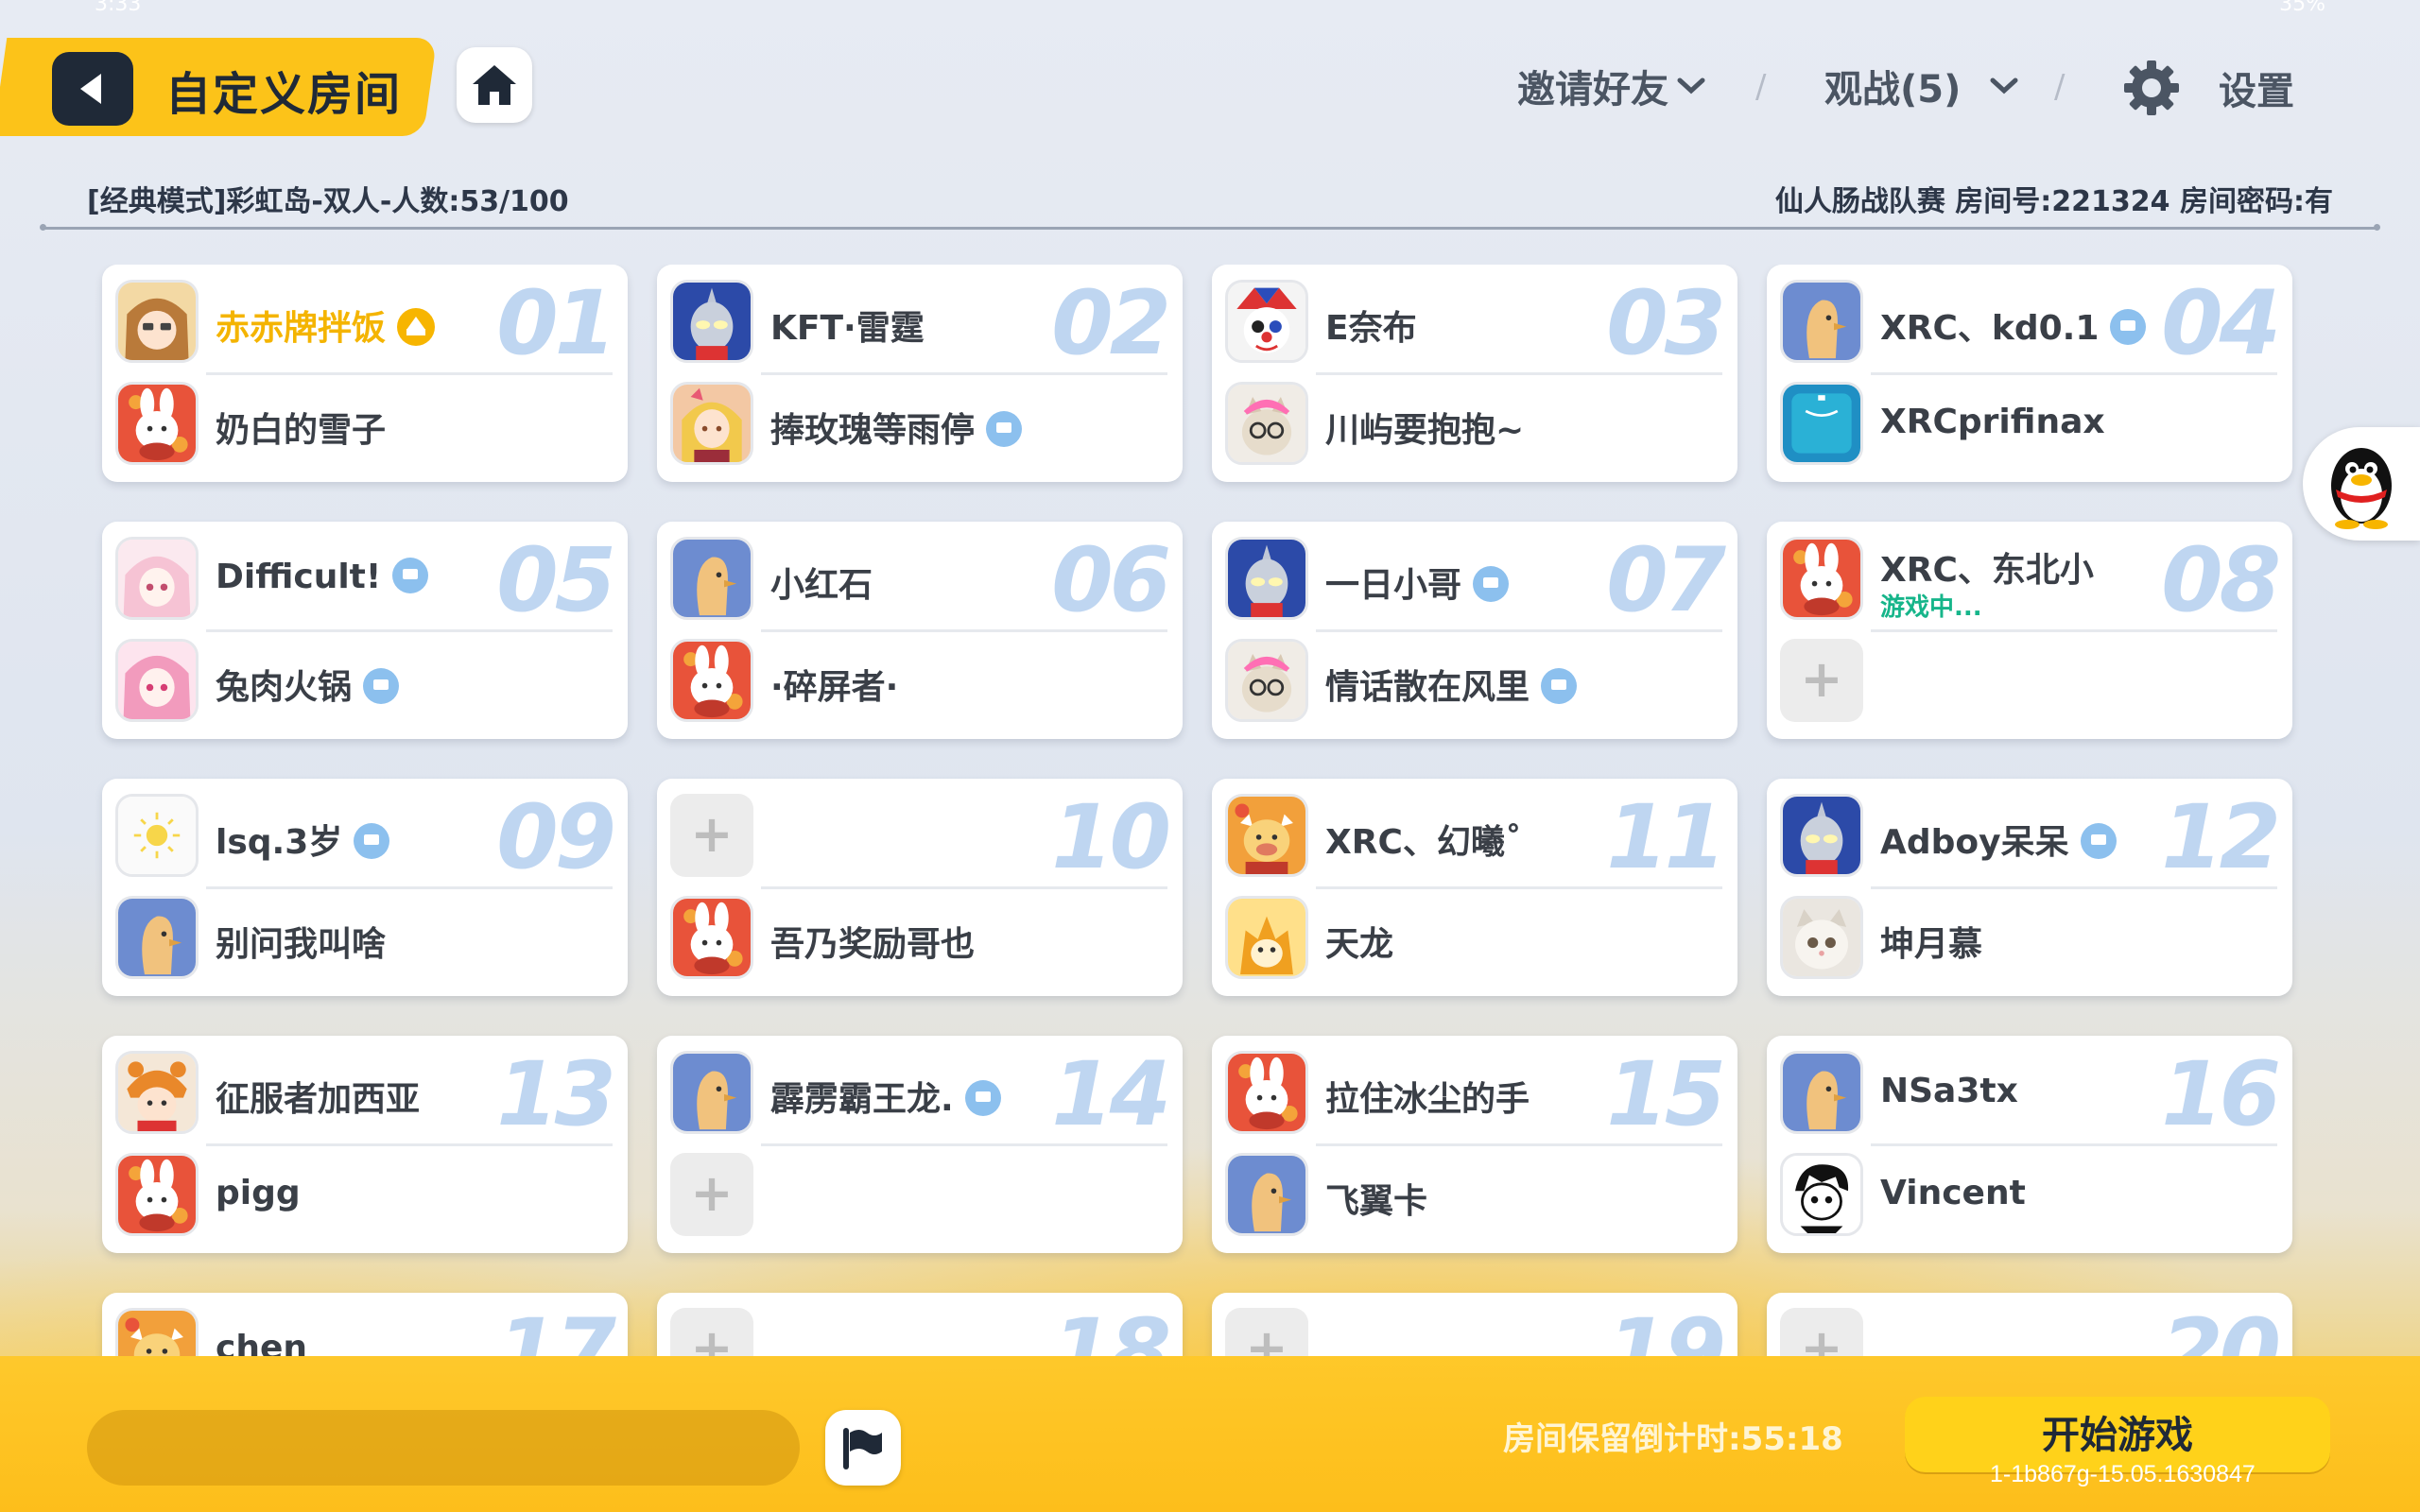 The width and height of the screenshot is (2420, 1512). What do you see at coordinates (1474, 680) in the screenshot?
I see `player-slot: 情话散在风里` at bounding box center [1474, 680].